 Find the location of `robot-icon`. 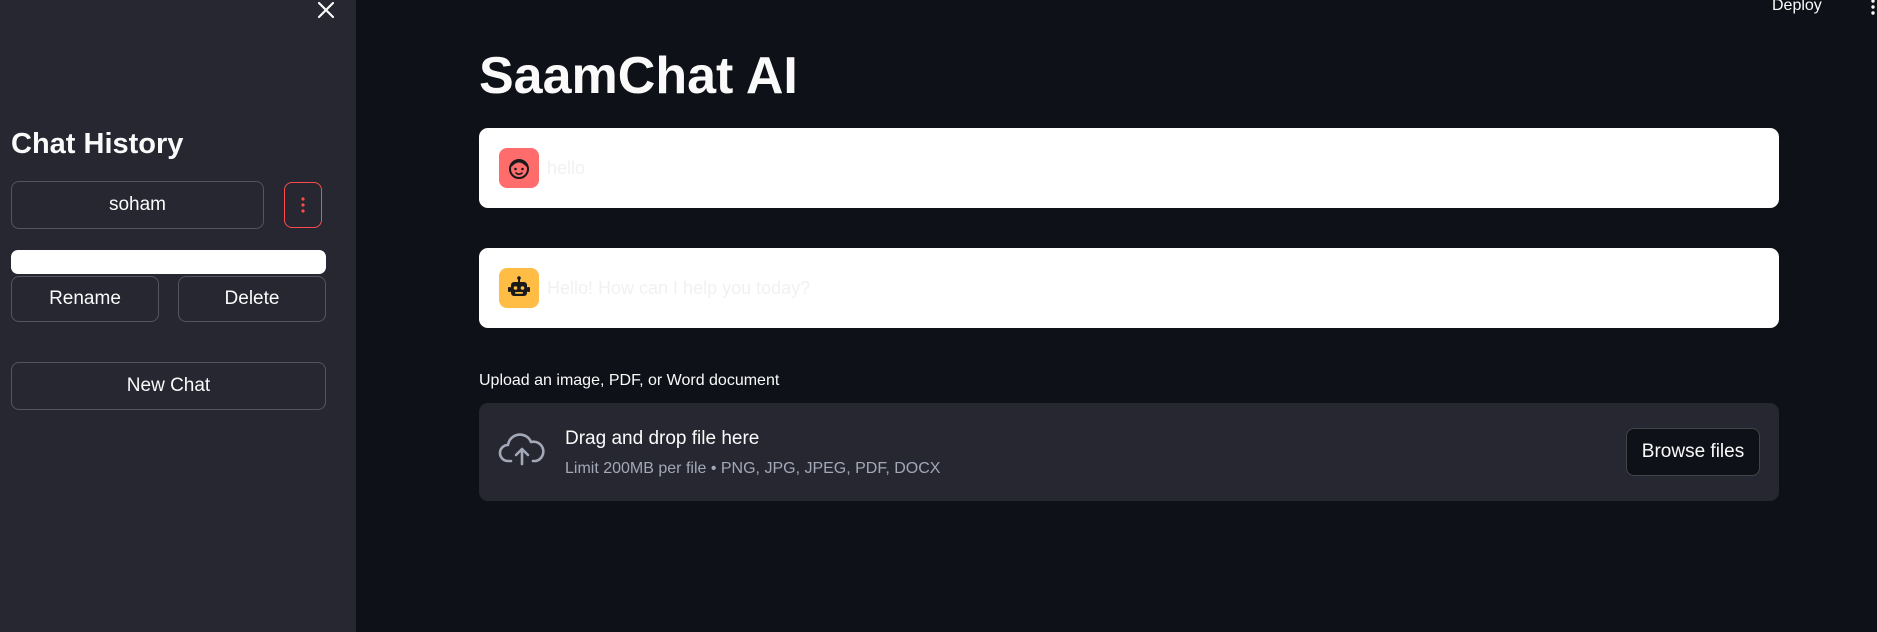

robot-icon is located at coordinates (519, 288).